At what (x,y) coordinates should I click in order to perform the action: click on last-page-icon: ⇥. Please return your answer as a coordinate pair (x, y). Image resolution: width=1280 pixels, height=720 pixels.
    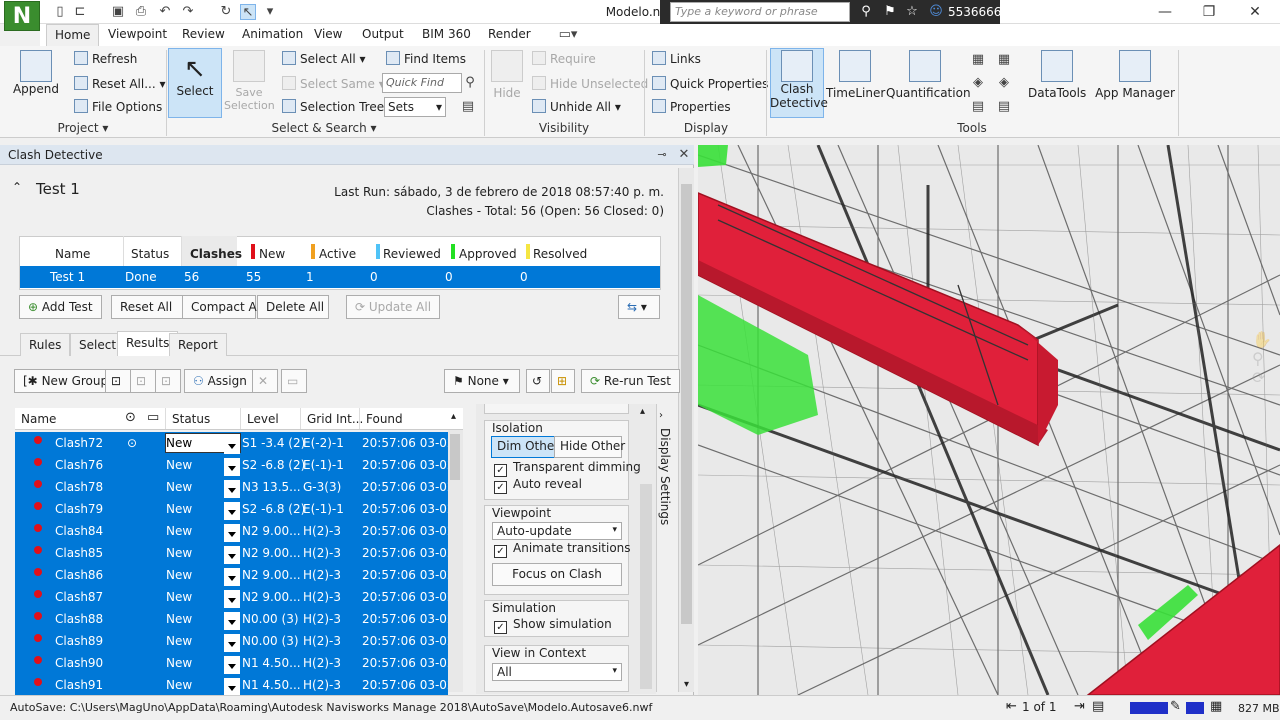
    Looking at the image, I should click on (1079, 706).